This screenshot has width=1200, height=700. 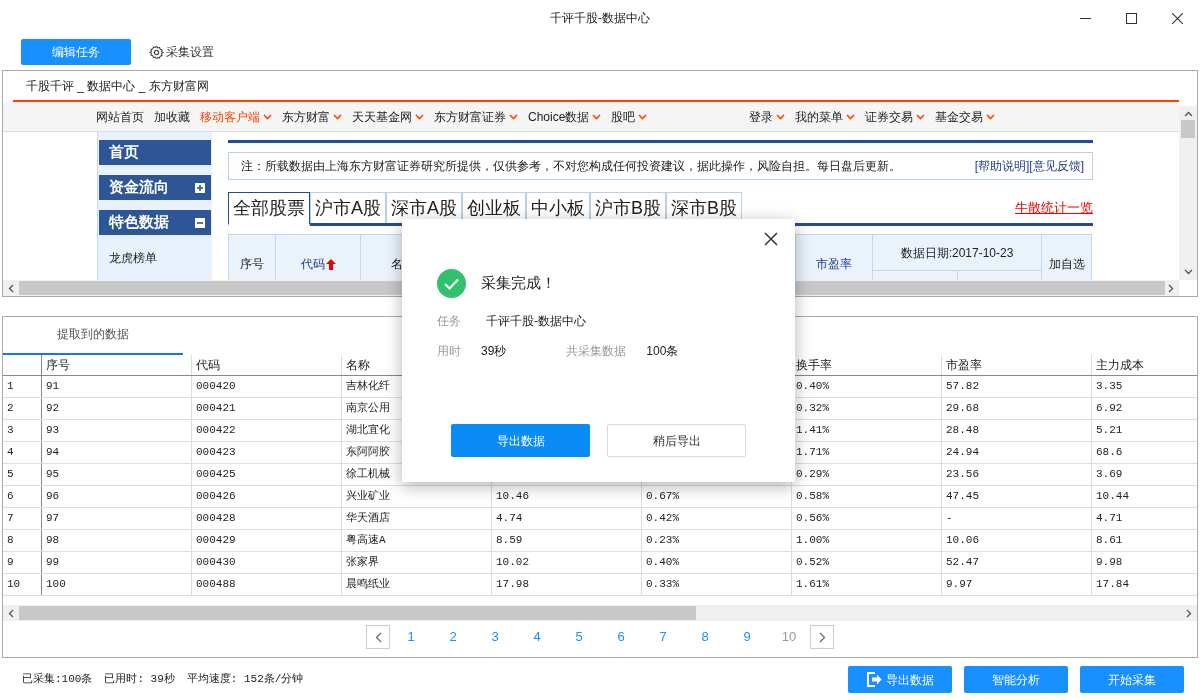 What do you see at coordinates (812, 453) in the screenshot?
I see `table-cell-text: 1.71%` at bounding box center [812, 453].